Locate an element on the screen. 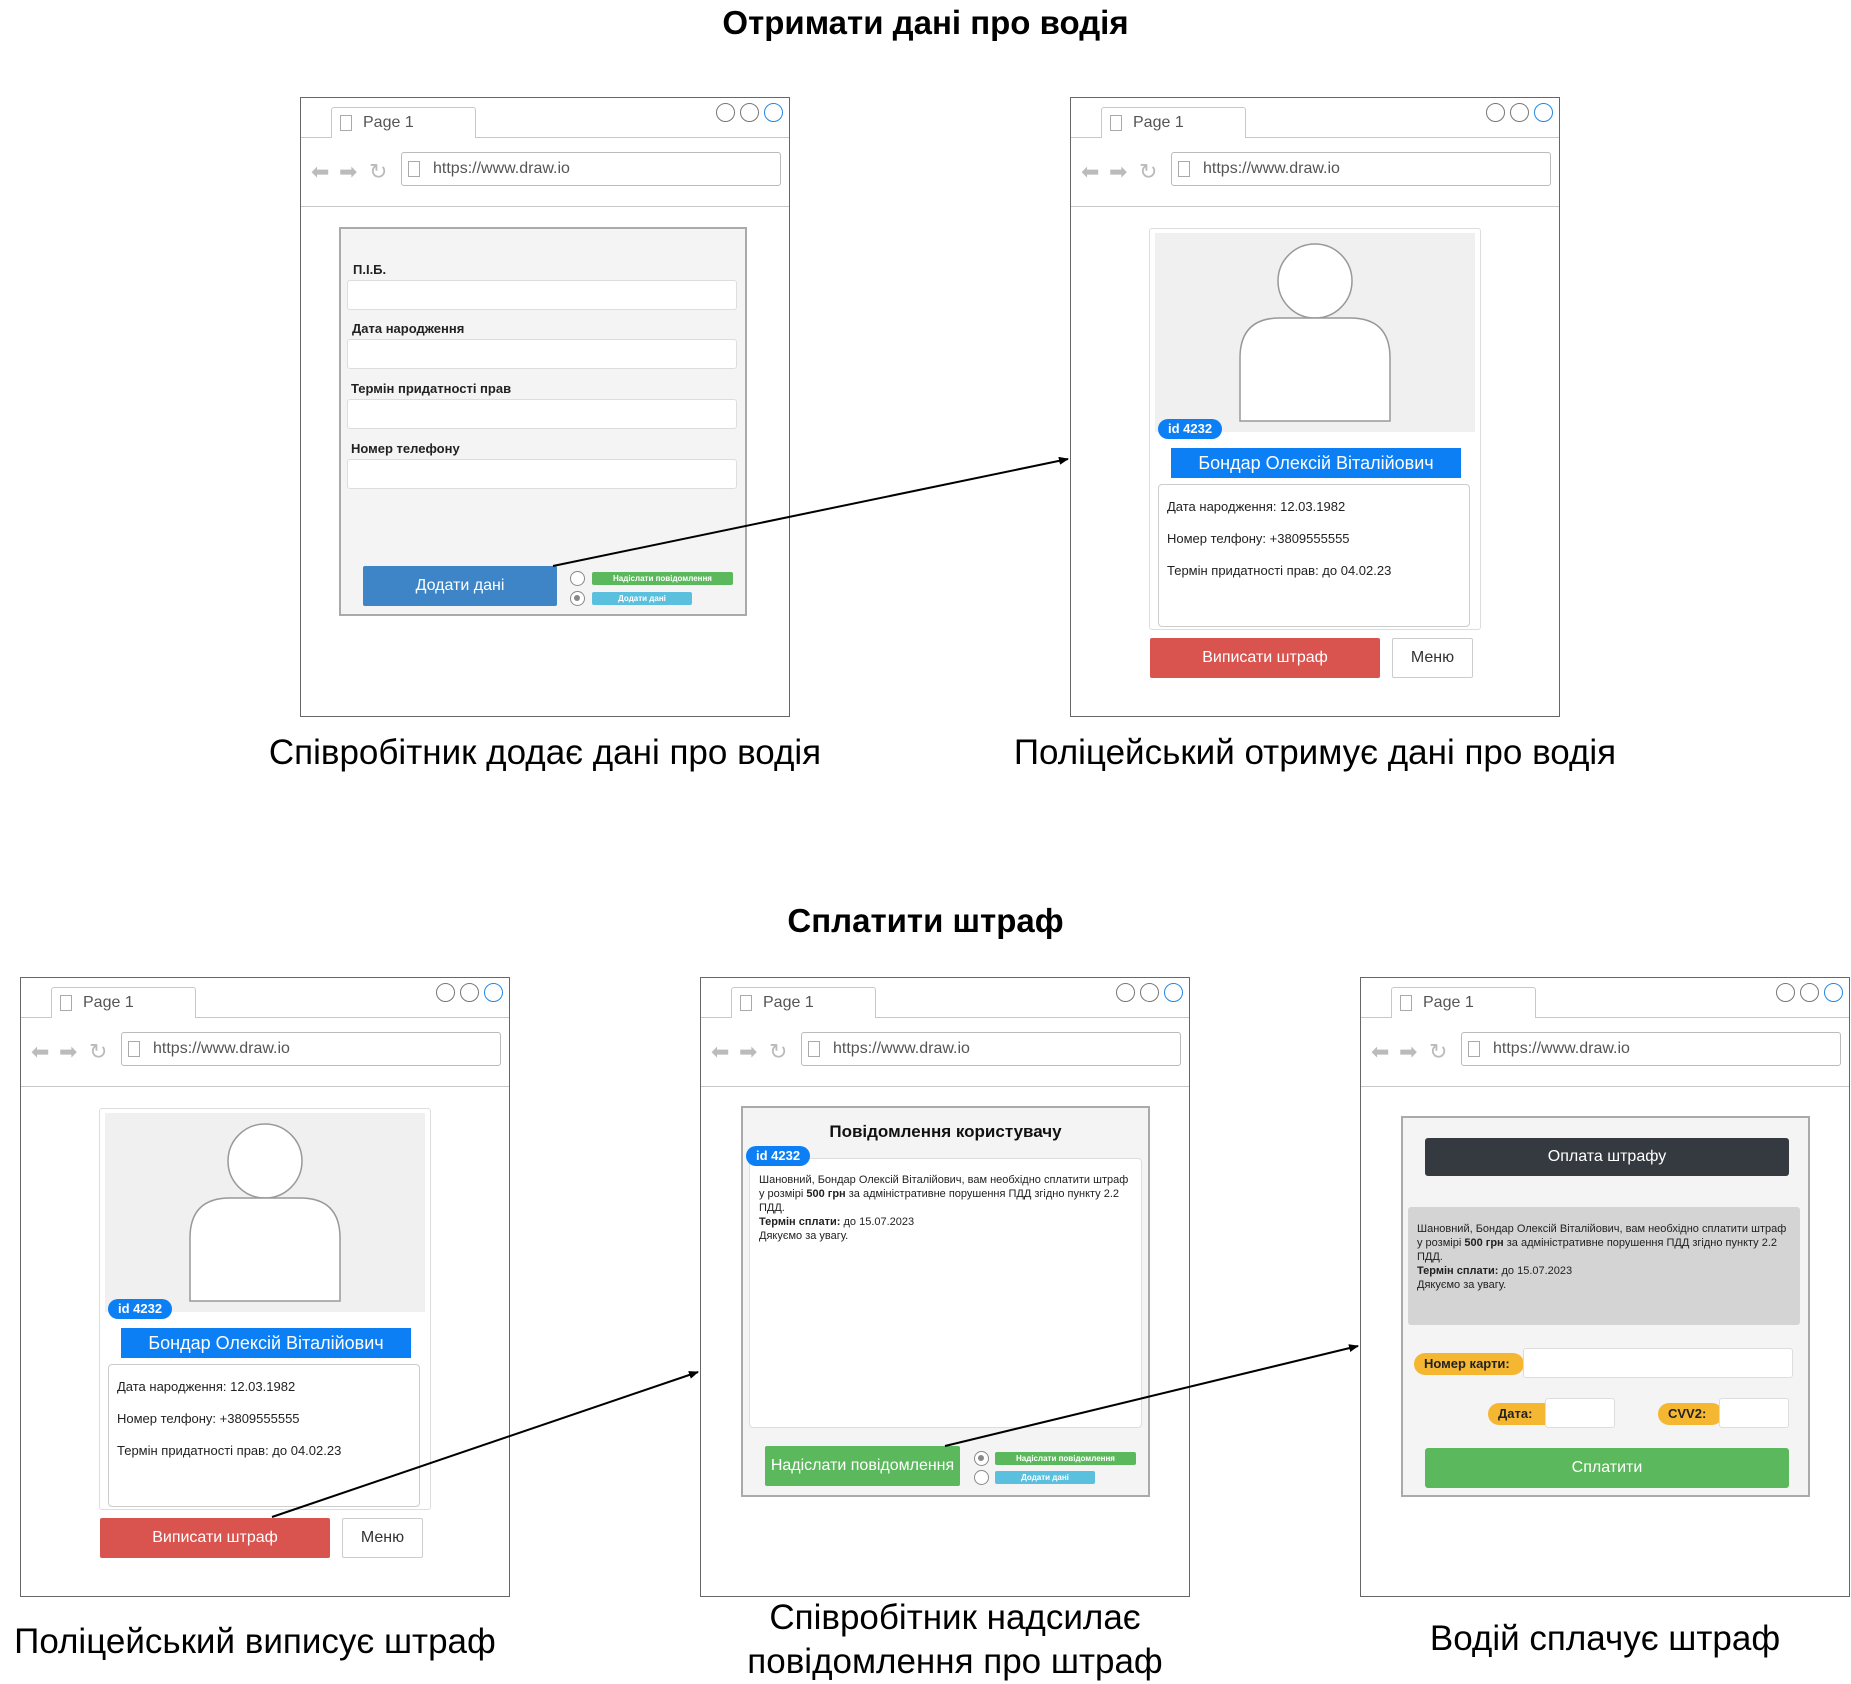 The width and height of the screenshot is (1851, 1684). arrow-fine-to-message is located at coordinates (485, 1444).